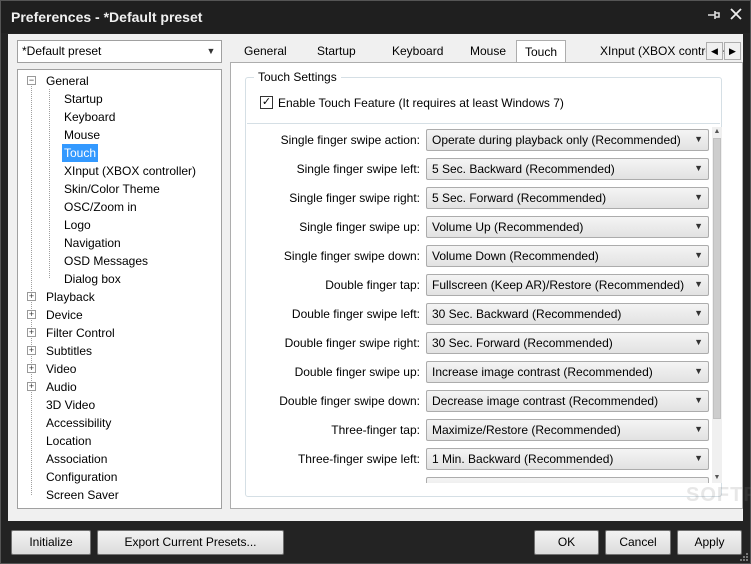 The width and height of the screenshot is (751, 564). What do you see at coordinates (732, 51) in the screenshot?
I see `tab-scroll-right-icon: ▶` at bounding box center [732, 51].